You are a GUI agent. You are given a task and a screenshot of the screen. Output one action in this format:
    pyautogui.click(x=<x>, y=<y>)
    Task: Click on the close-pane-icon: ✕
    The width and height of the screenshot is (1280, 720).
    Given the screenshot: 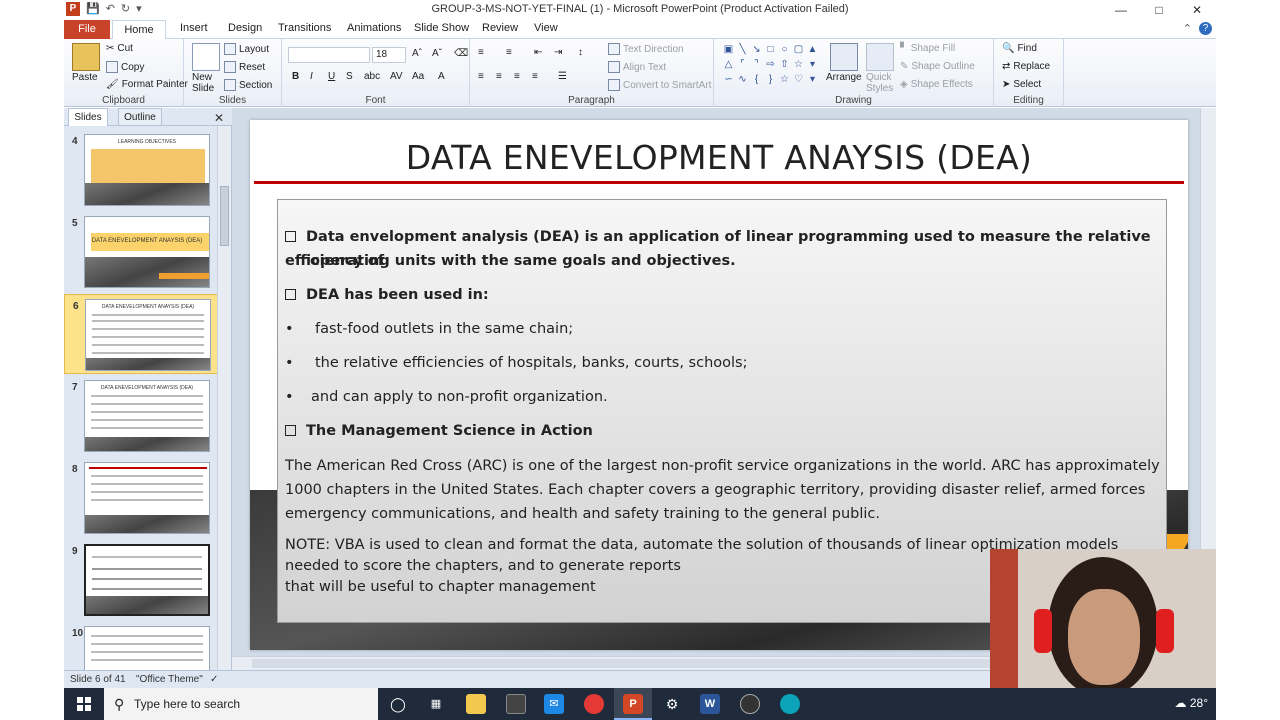 What is the action you would take?
    pyautogui.click(x=219, y=118)
    